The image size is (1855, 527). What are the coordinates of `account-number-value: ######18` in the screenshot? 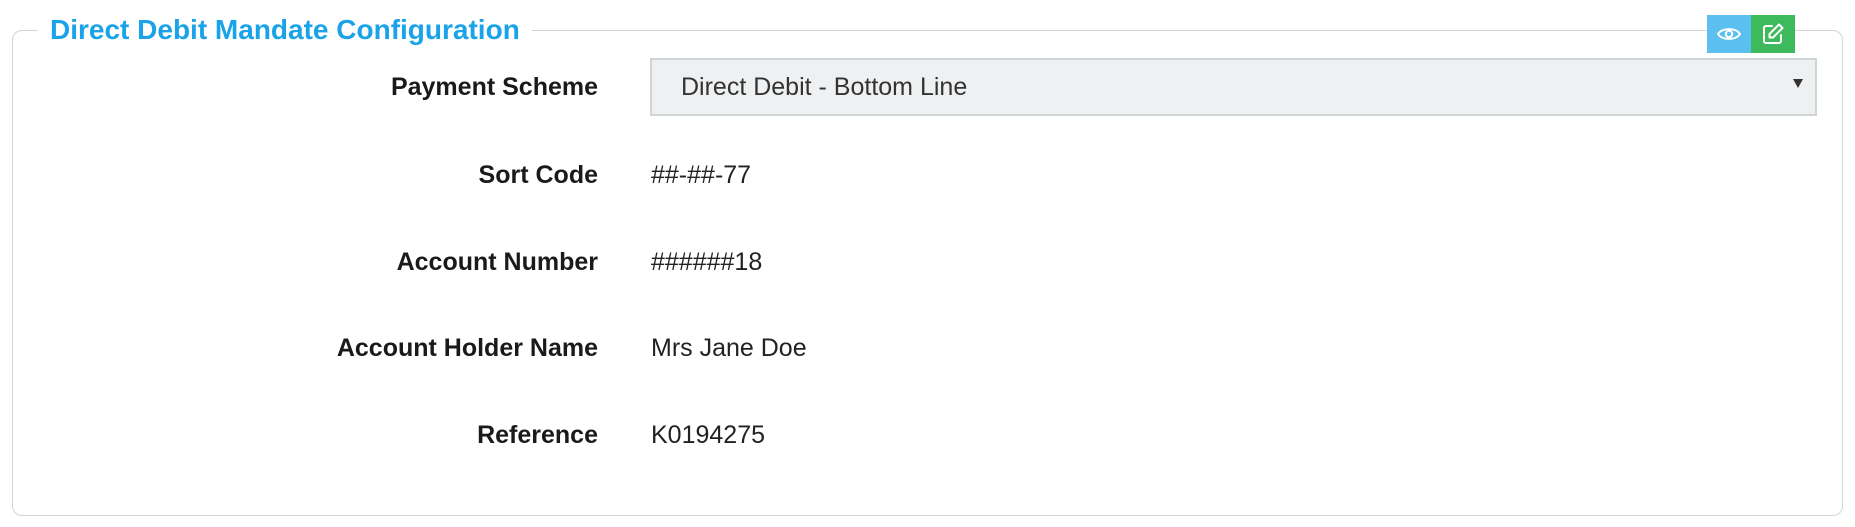 It's located at (707, 262).